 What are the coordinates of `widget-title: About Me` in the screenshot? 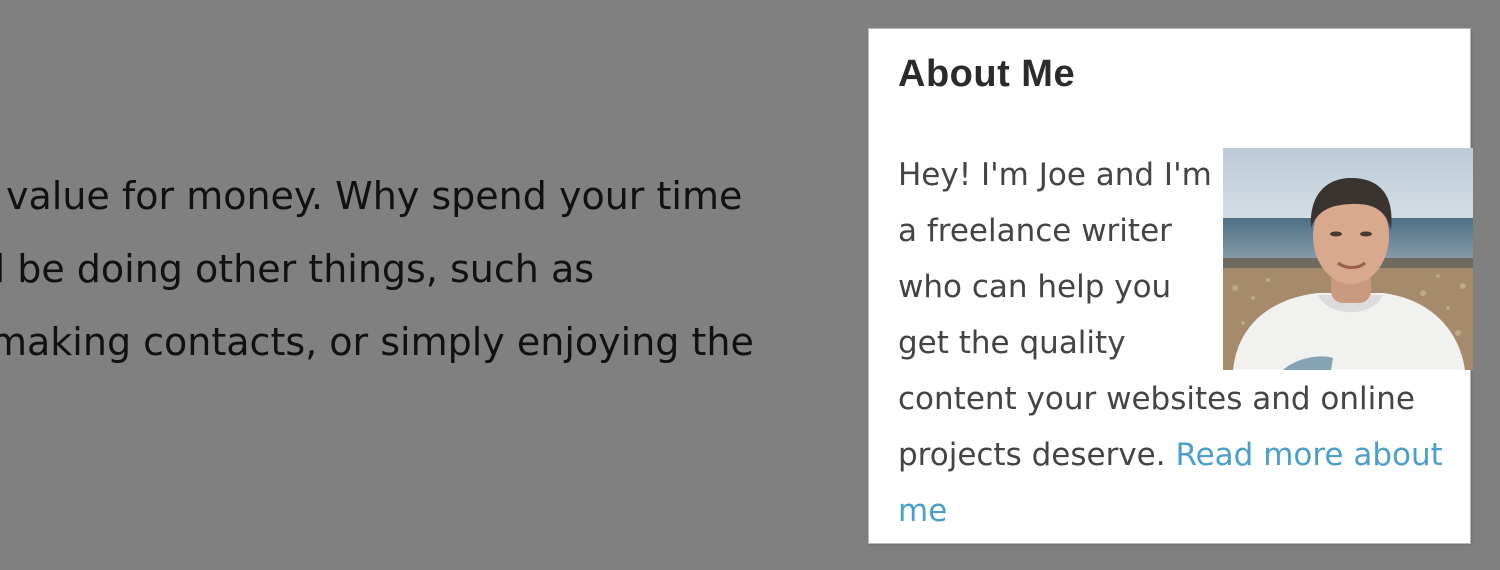 It's located at (987, 74).